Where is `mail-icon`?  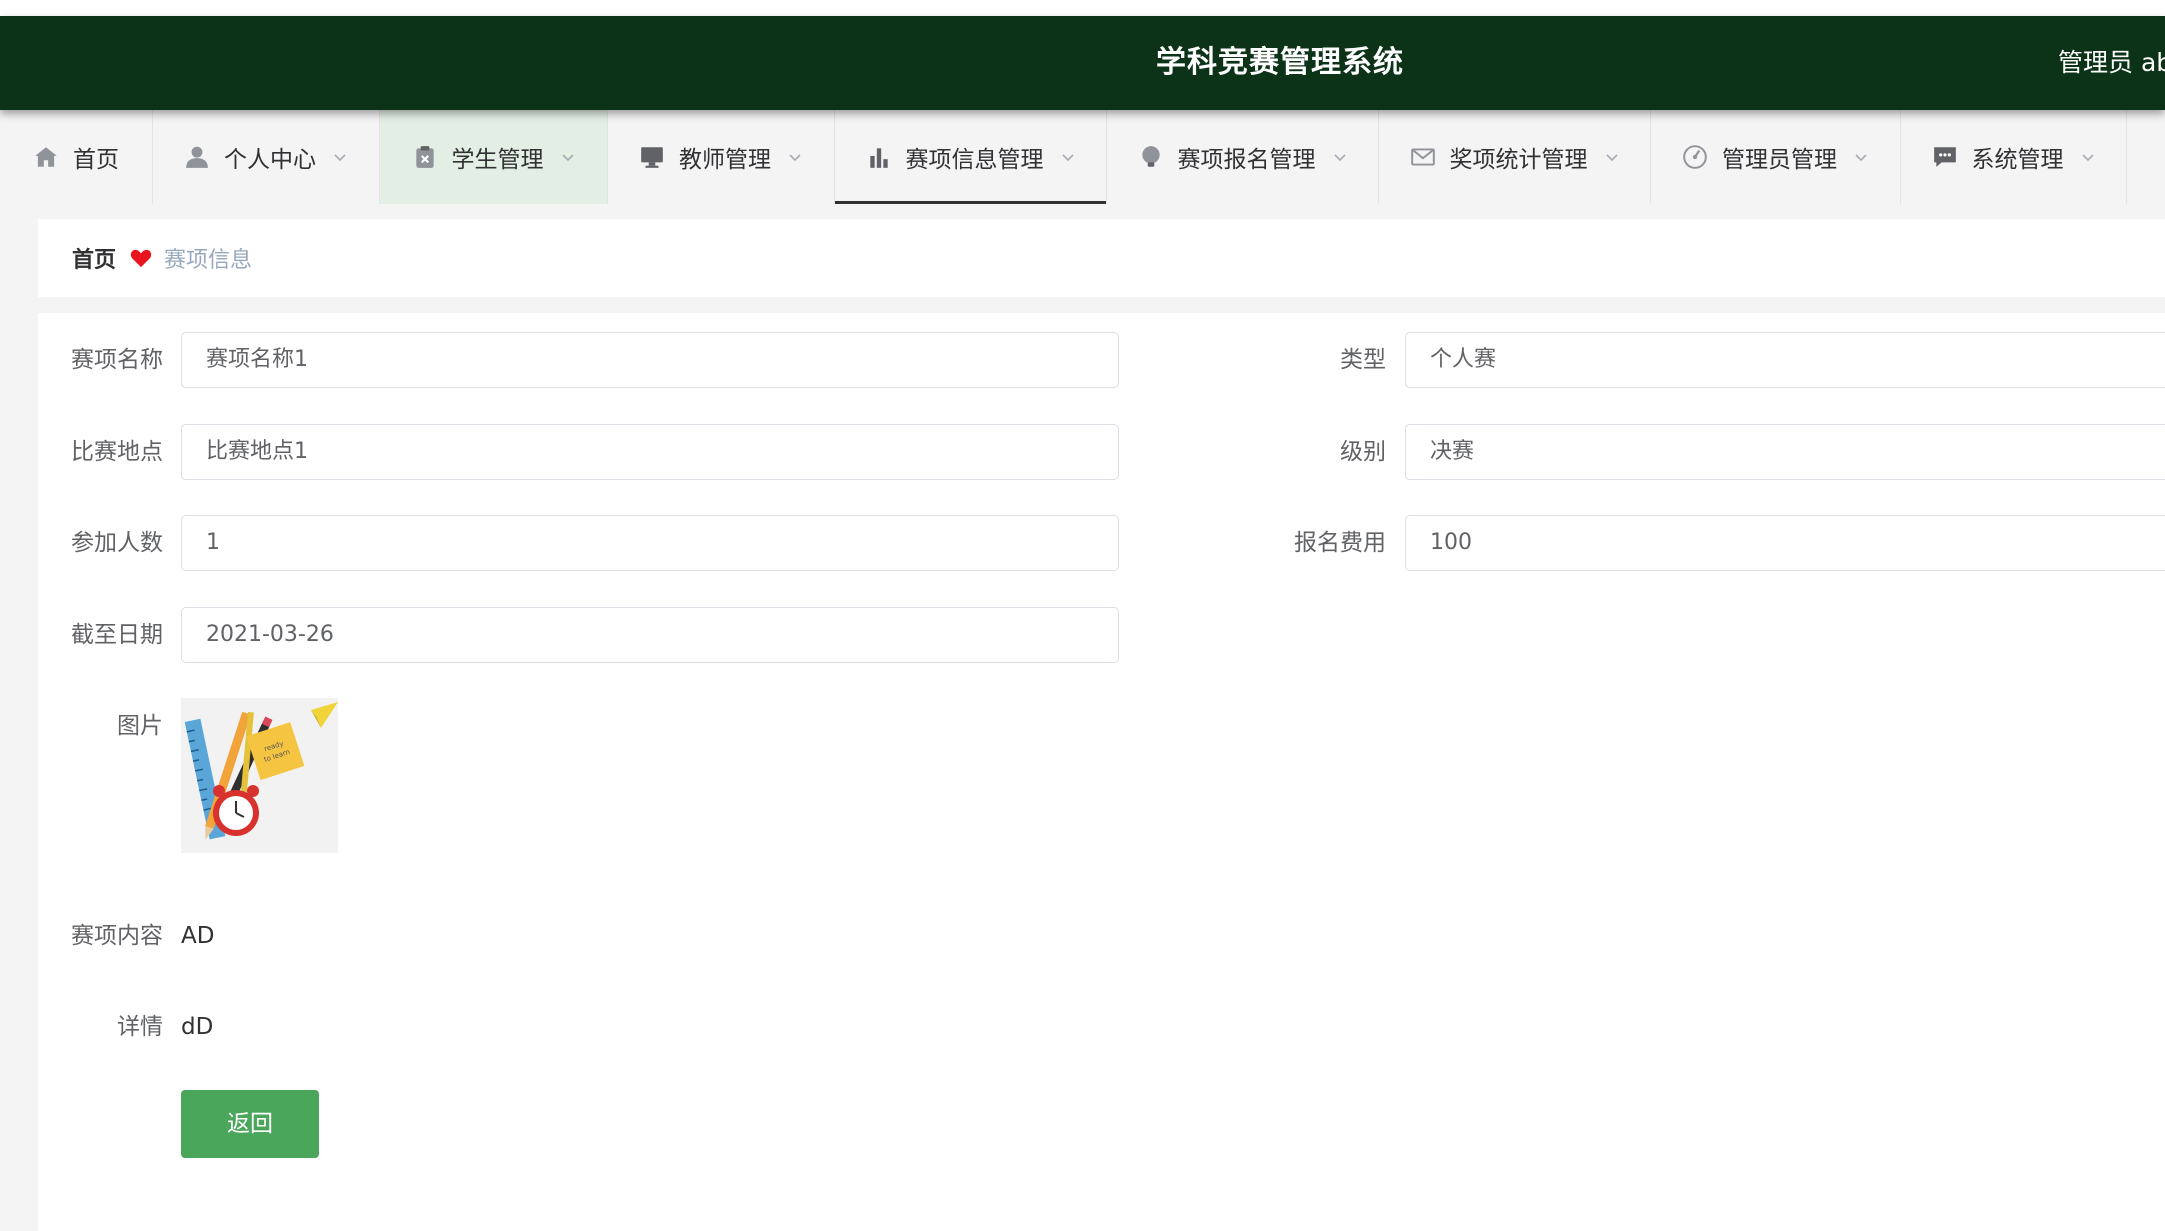 mail-icon is located at coordinates (1422, 157).